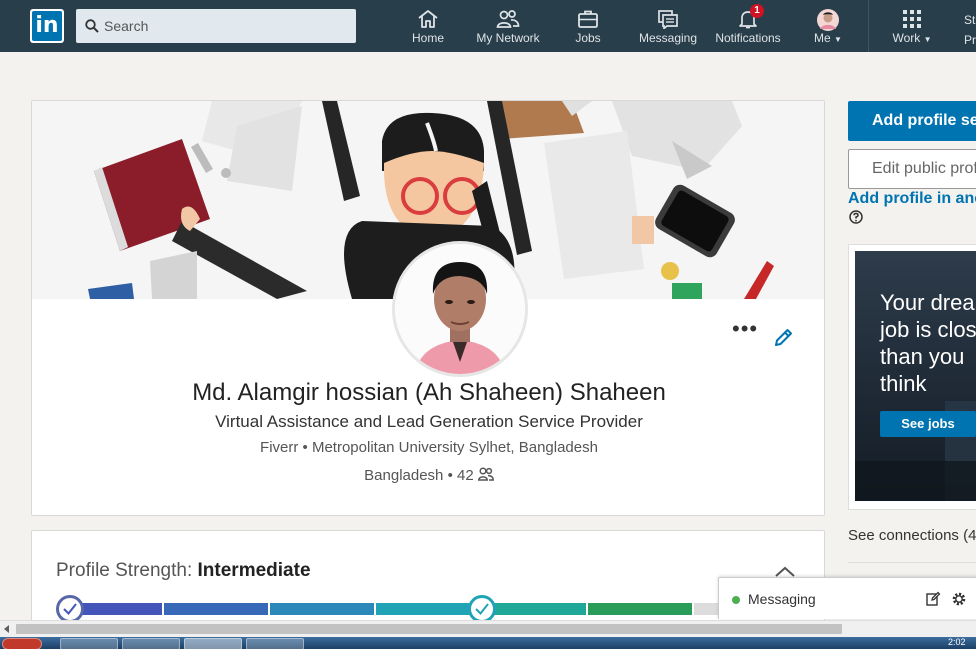  Describe the element at coordinates (404, 475) in the screenshot. I see `profile-location: Bangladesh` at that location.